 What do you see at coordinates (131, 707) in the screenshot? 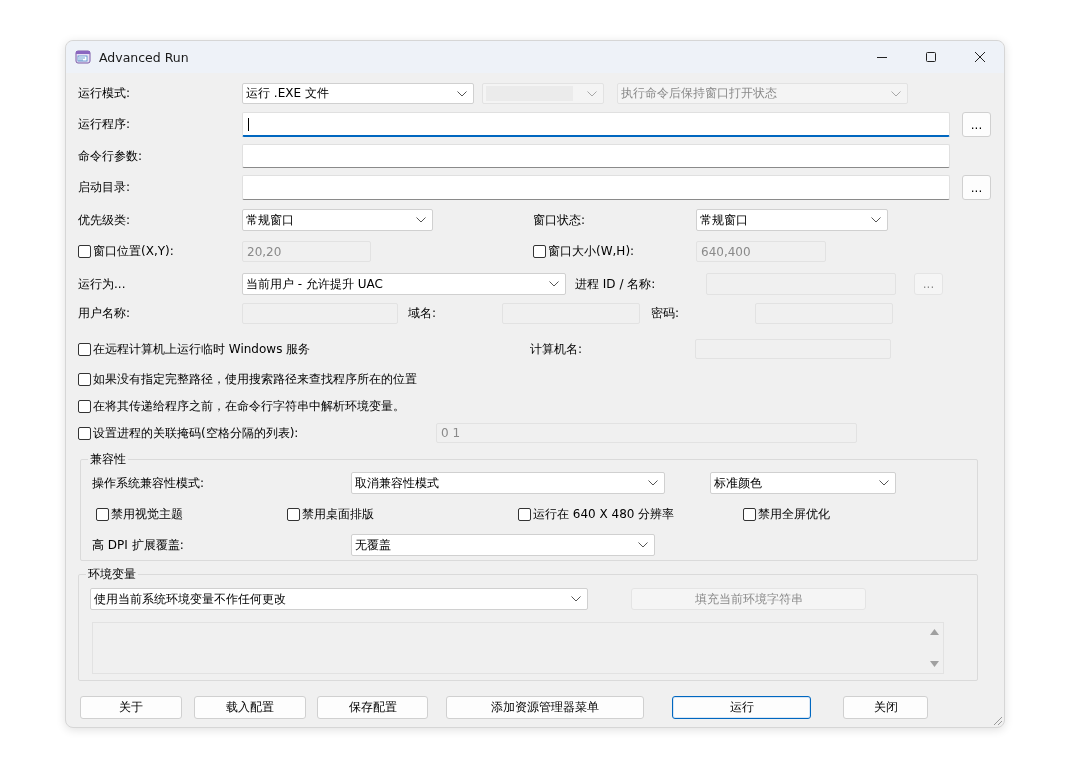
I see `dialog-button: 关于` at bounding box center [131, 707].